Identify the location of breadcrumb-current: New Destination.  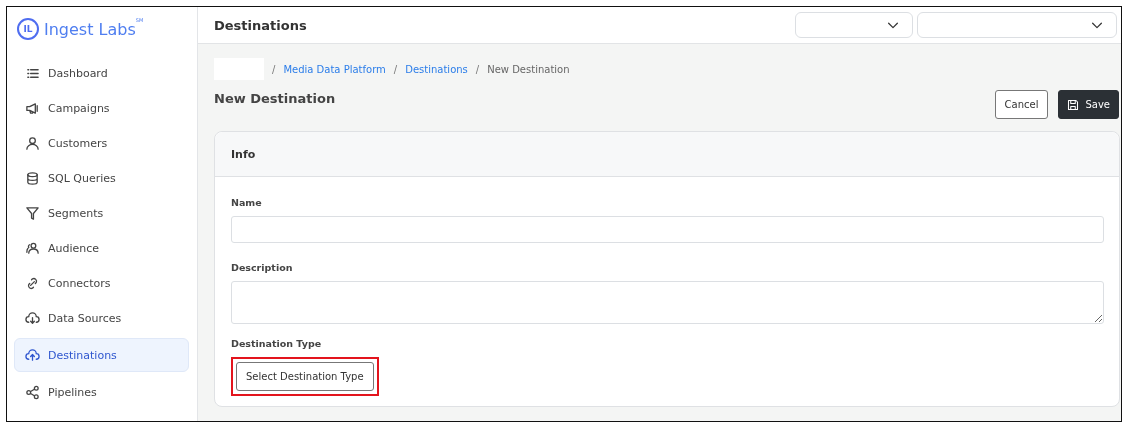
(528, 69).